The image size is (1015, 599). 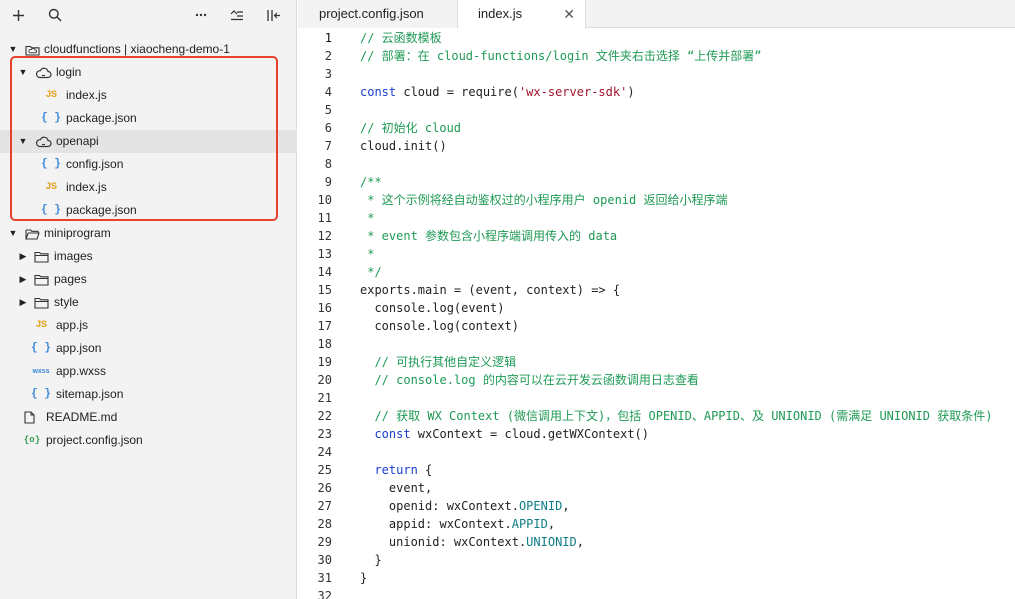 I want to click on tree-item-pages: ▶ pages, so click(x=148, y=279).